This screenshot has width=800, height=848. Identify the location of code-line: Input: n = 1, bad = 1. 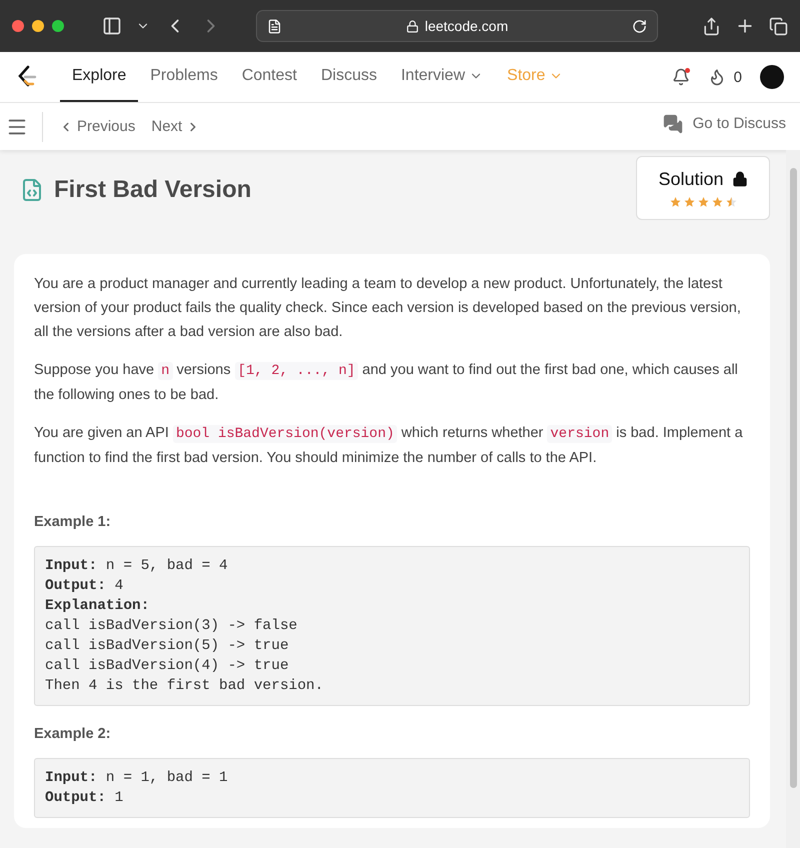
(137, 778).